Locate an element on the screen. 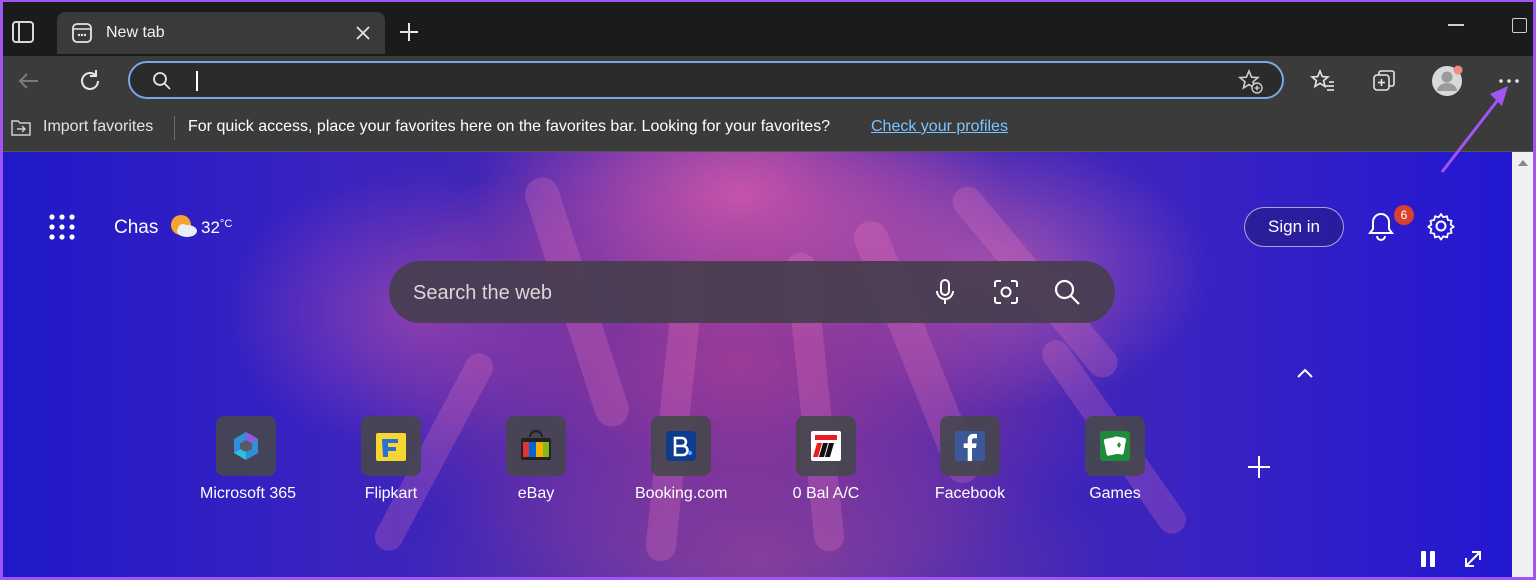 The width and height of the screenshot is (1536, 580). search-icon is located at coordinates (162, 81).